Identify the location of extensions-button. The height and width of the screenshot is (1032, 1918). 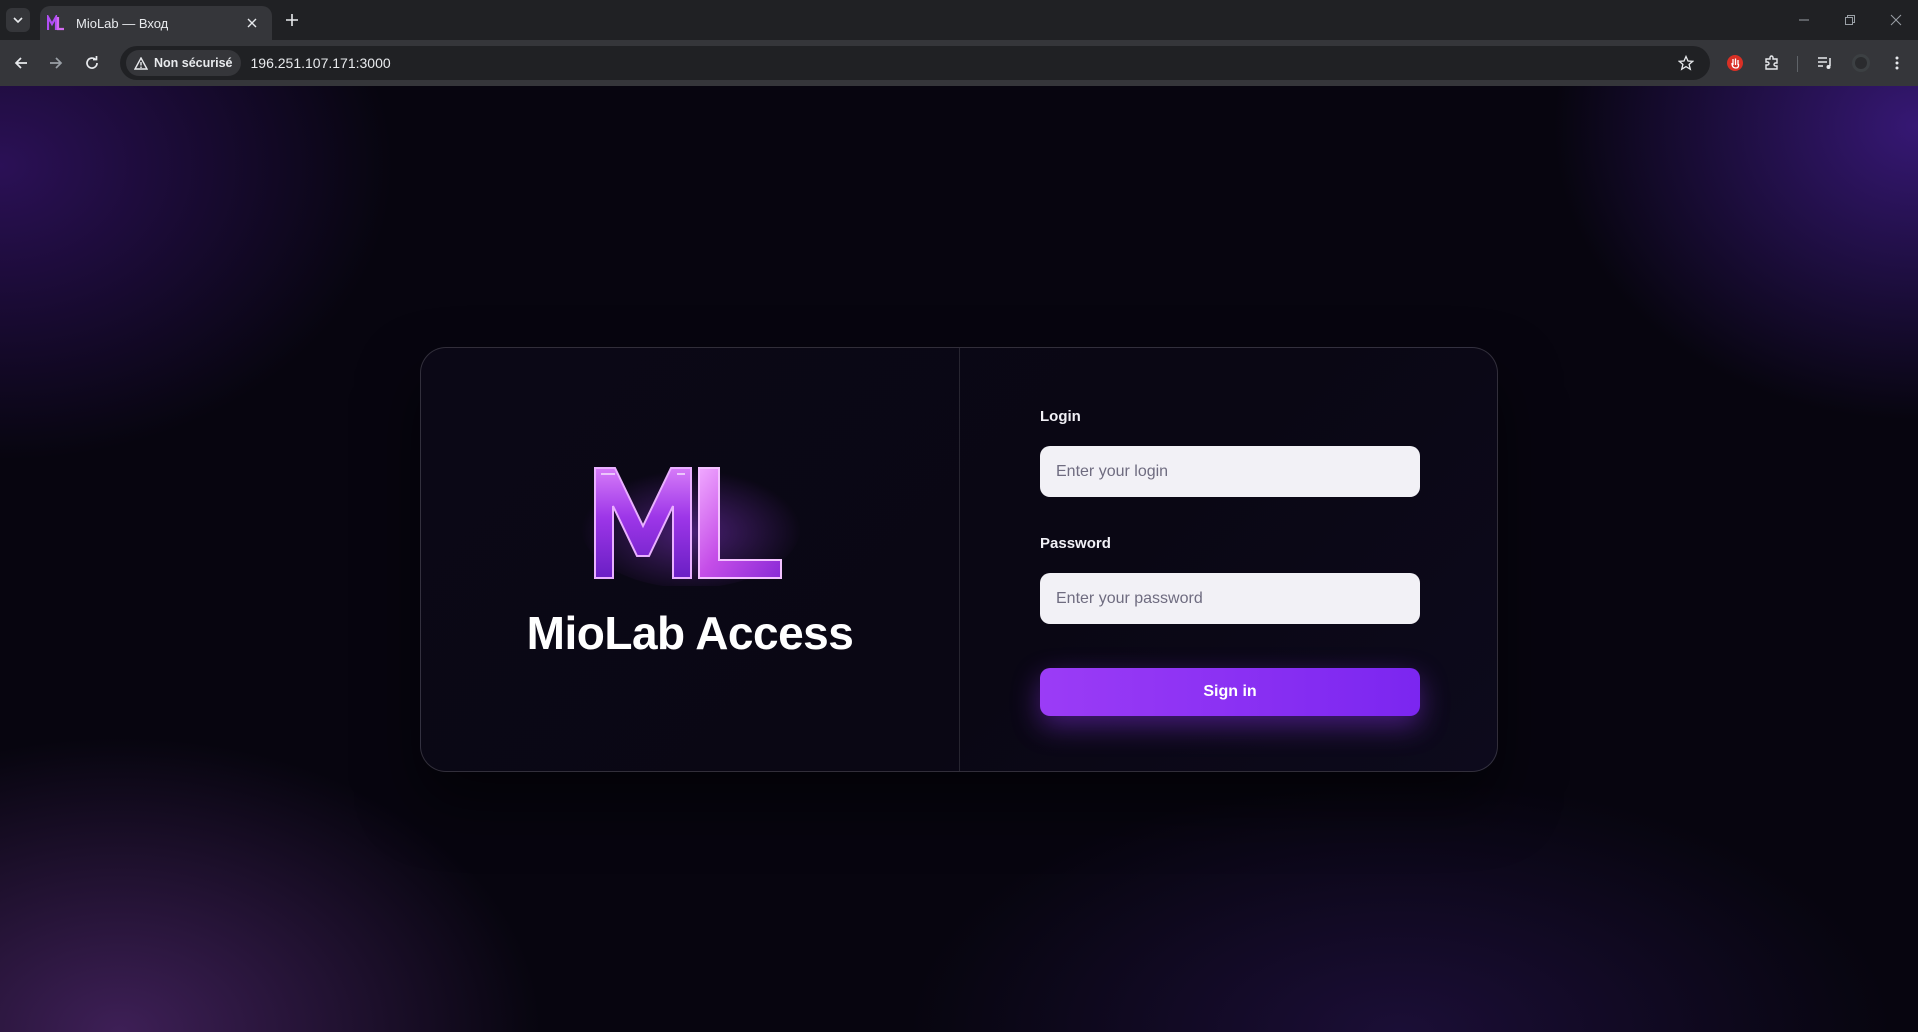
(1772, 63).